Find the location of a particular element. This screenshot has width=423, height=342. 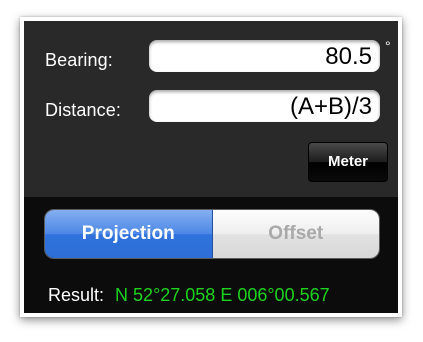

bearing-field: 80.5 is located at coordinates (264, 56).